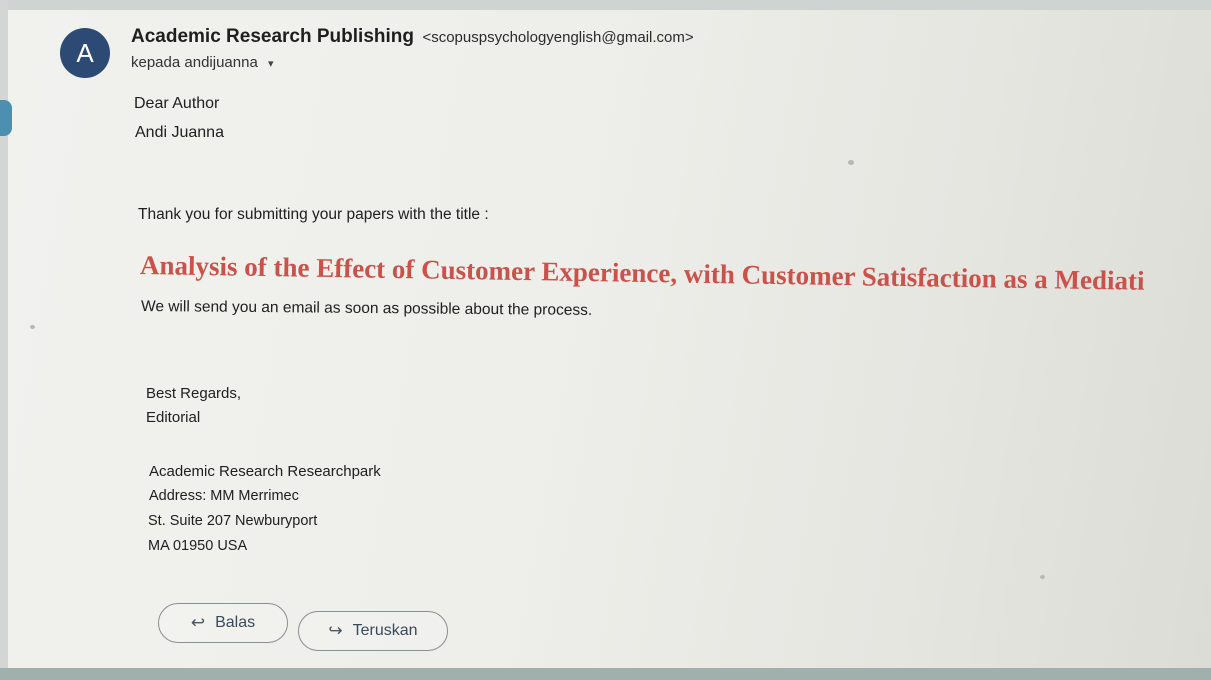  Describe the element at coordinates (235, 622) in the screenshot. I see `reply-label: Balas` at that location.